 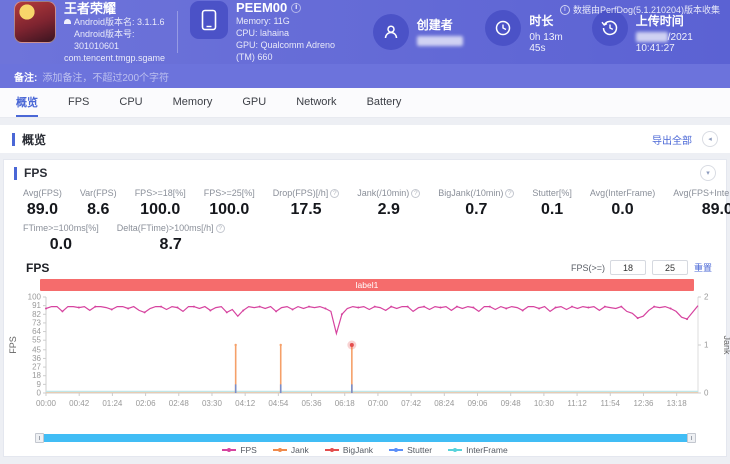 I want to click on scrollbar-left-handle, so click(x=39, y=438).